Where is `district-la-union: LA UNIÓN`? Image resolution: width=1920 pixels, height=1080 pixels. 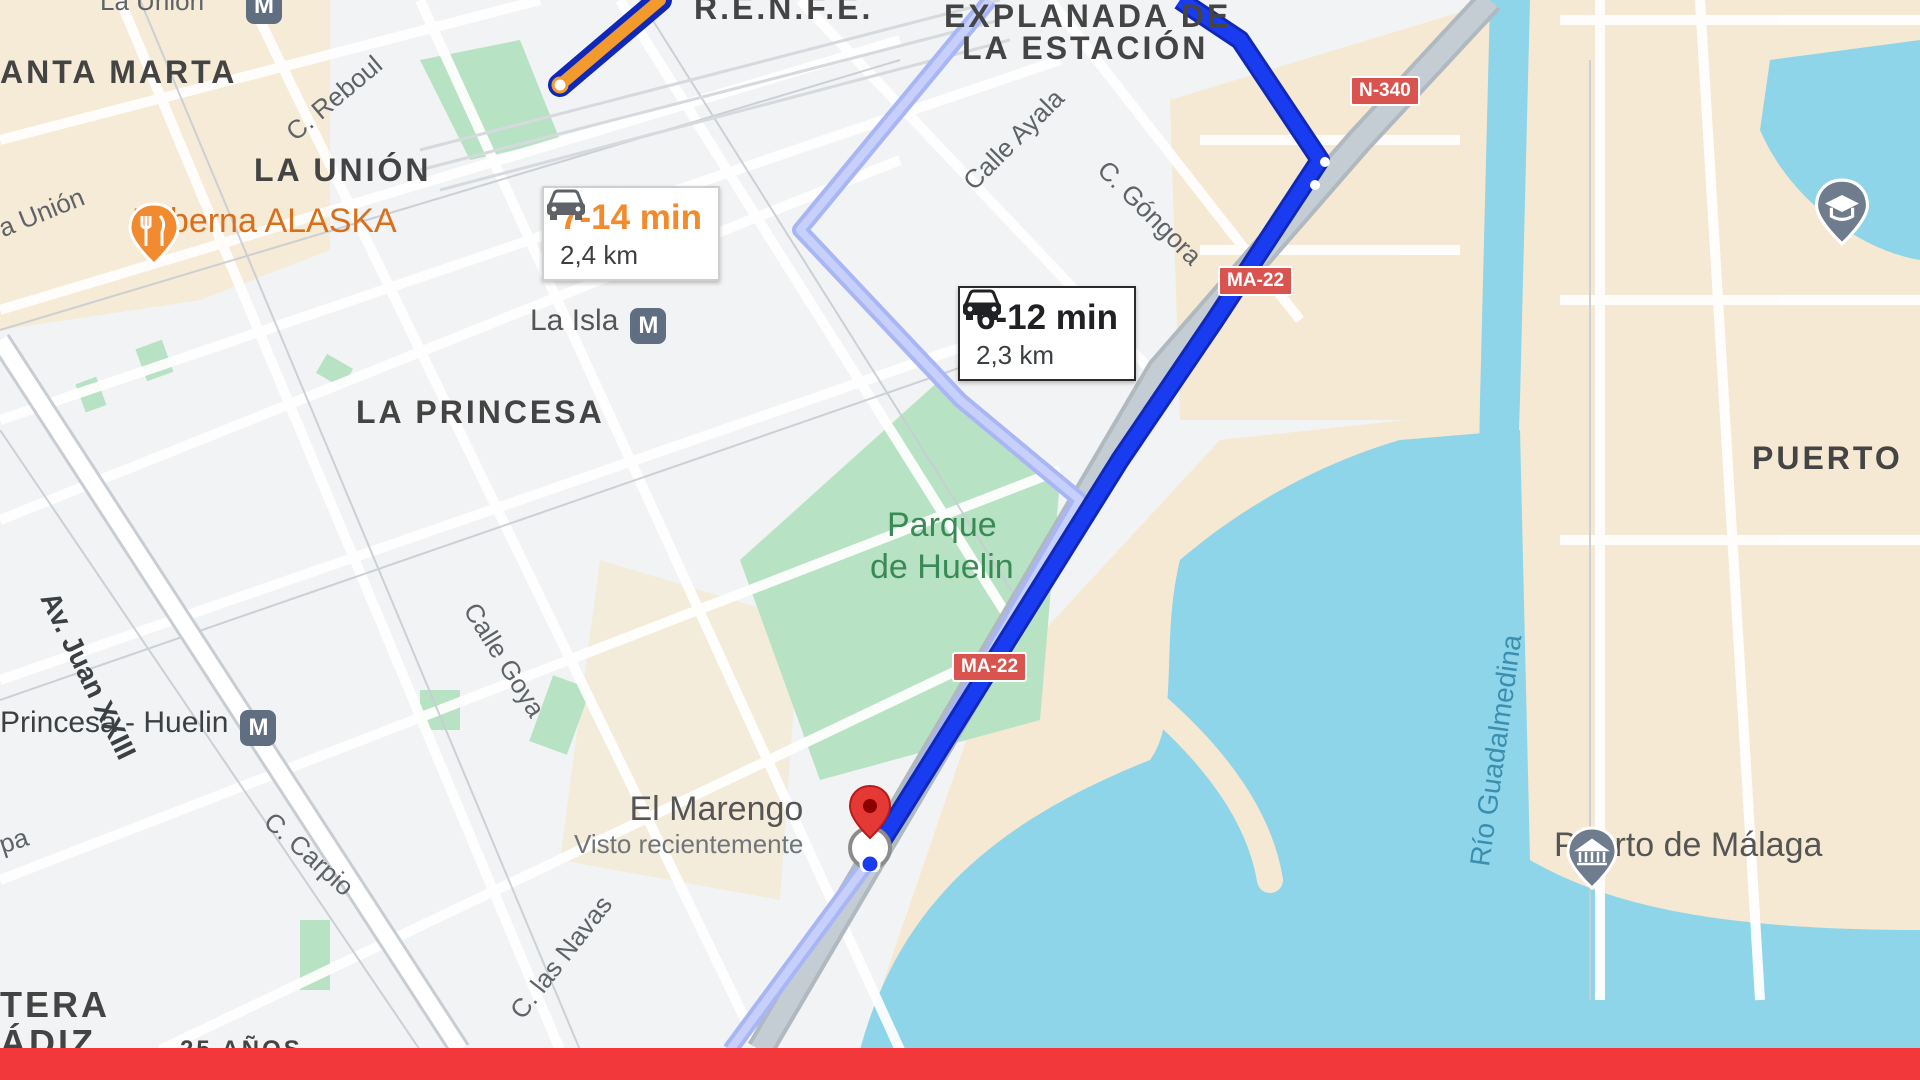
district-la-union: LA UNIÓN is located at coordinates (343, 170).